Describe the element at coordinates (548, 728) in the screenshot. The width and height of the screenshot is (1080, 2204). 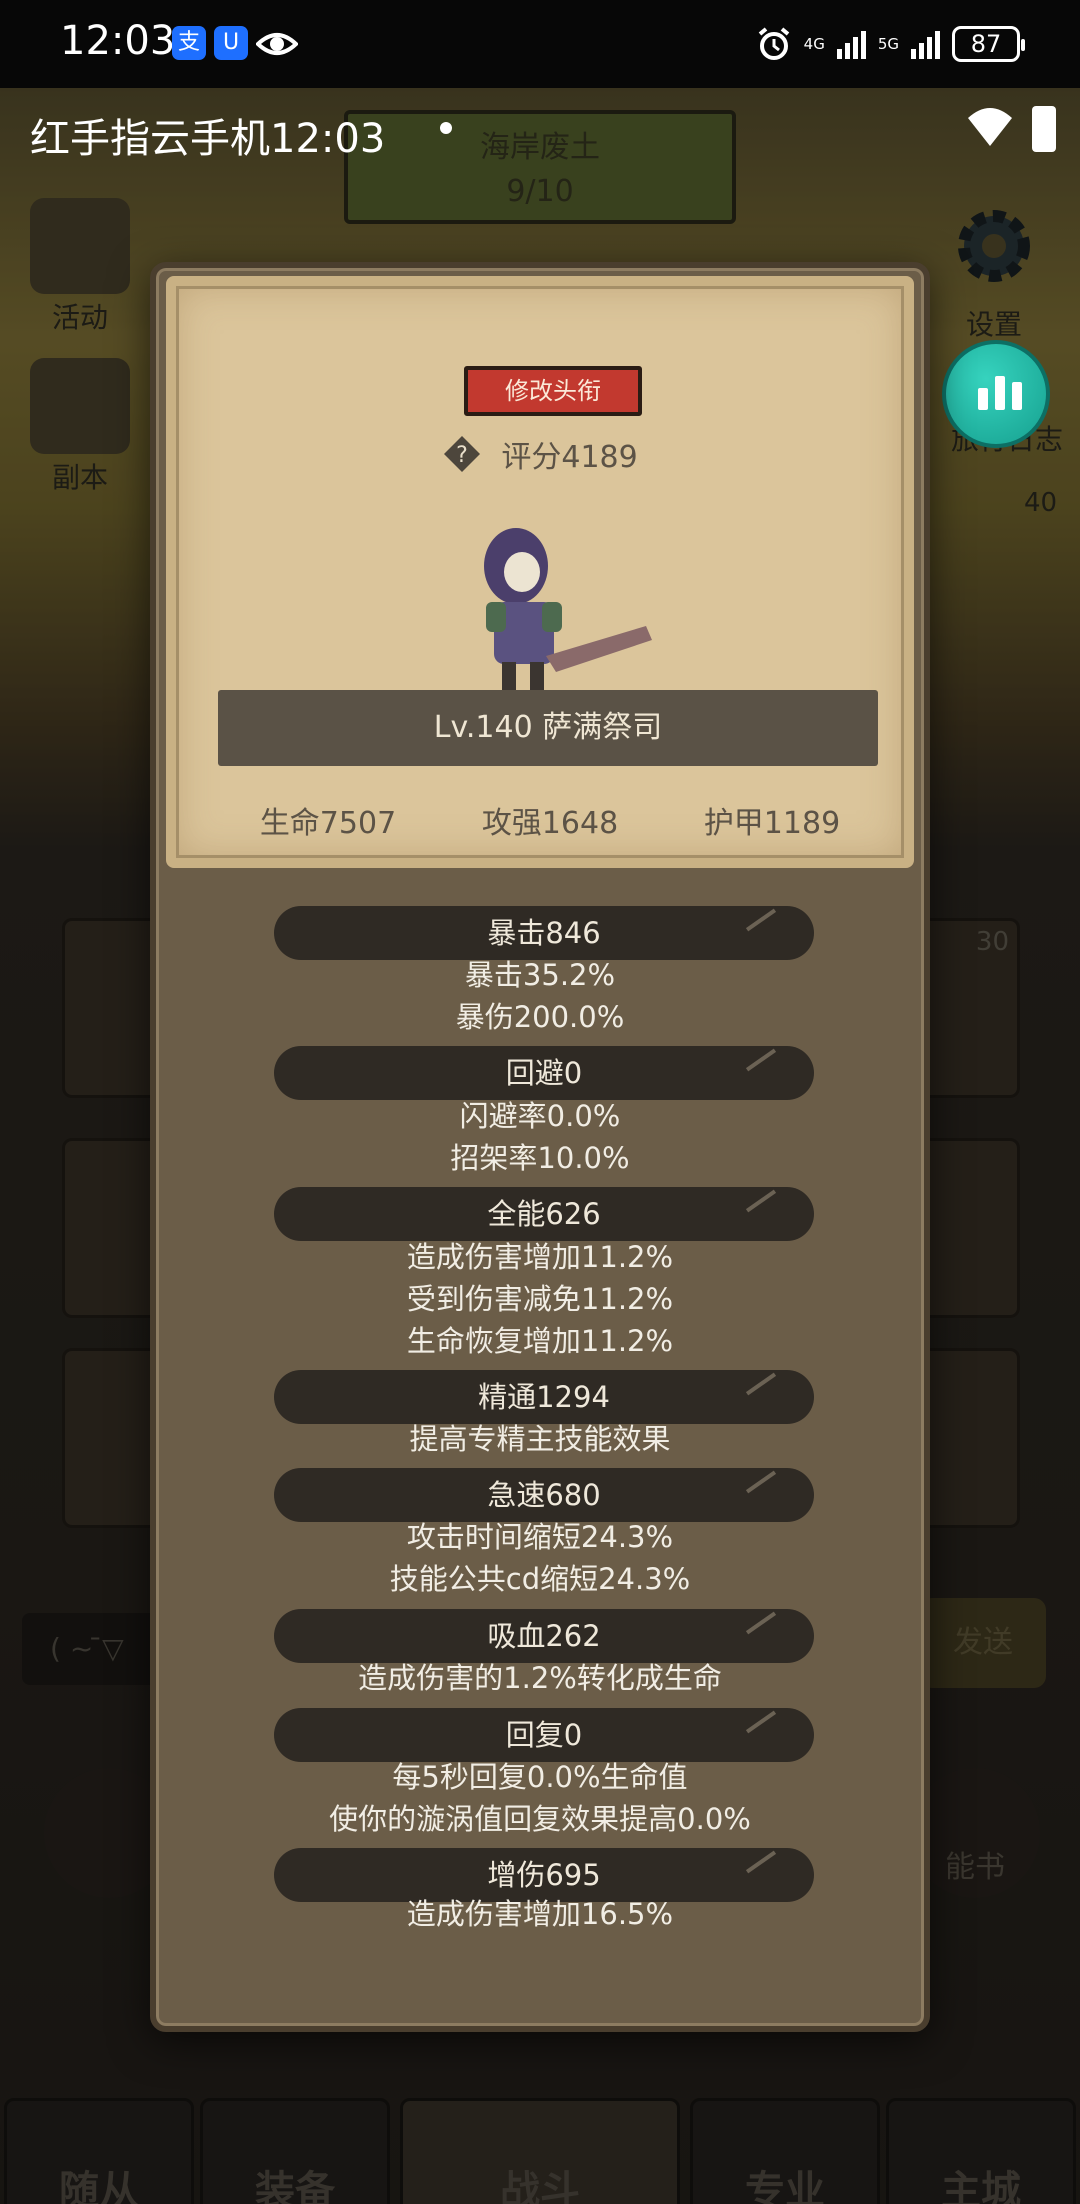
I see `character-name-bar: Lv.140 萨满祭司` at that location.